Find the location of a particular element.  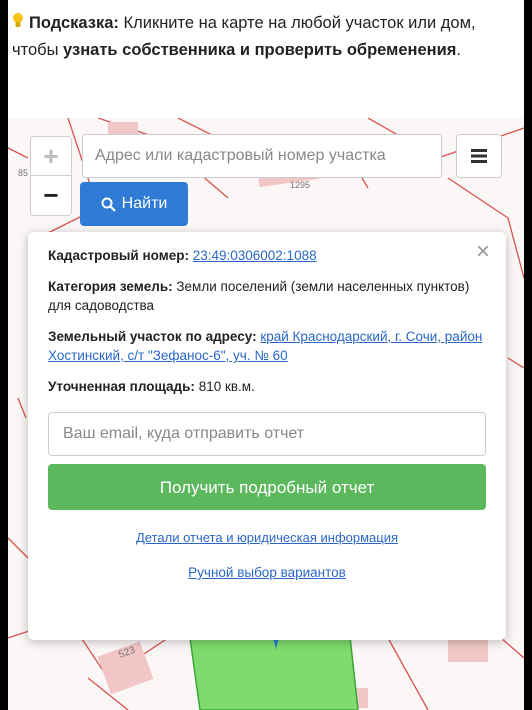

search-icon is located at coordinates (108, 204).